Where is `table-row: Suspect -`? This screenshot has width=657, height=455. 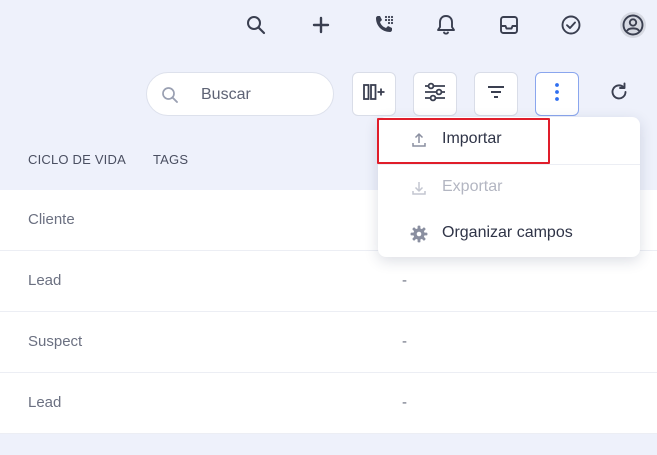 table-row: Suspect - is located at coordinates (328, 342).